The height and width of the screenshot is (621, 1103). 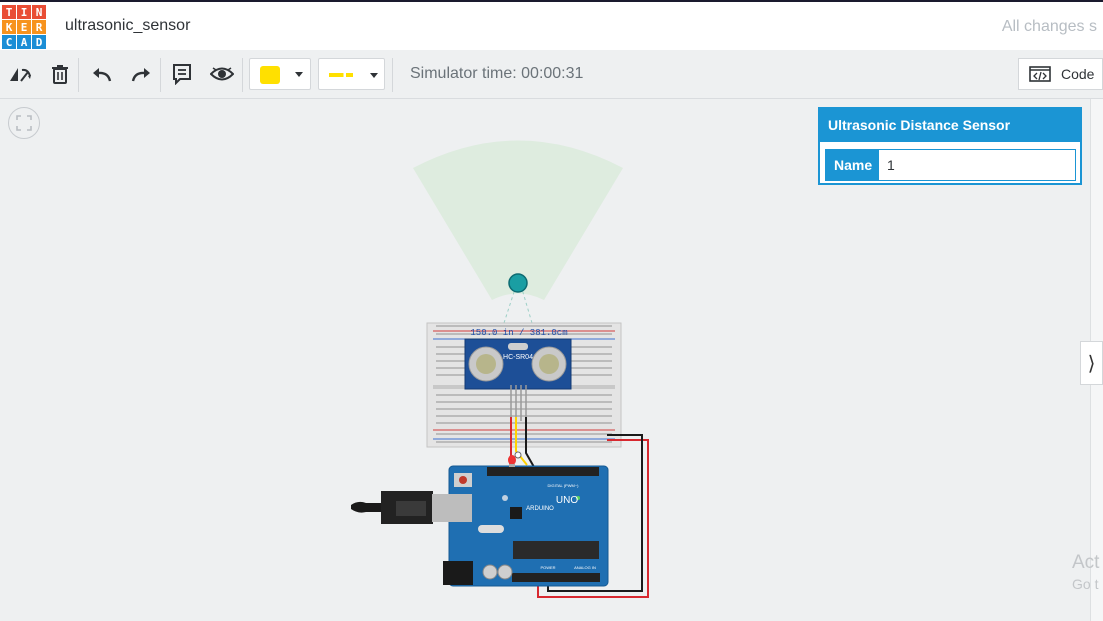 What do you see at coordinates (9, 27) in the screenshot?
I see `logo-tile: K` at bounding box center [9, 27].